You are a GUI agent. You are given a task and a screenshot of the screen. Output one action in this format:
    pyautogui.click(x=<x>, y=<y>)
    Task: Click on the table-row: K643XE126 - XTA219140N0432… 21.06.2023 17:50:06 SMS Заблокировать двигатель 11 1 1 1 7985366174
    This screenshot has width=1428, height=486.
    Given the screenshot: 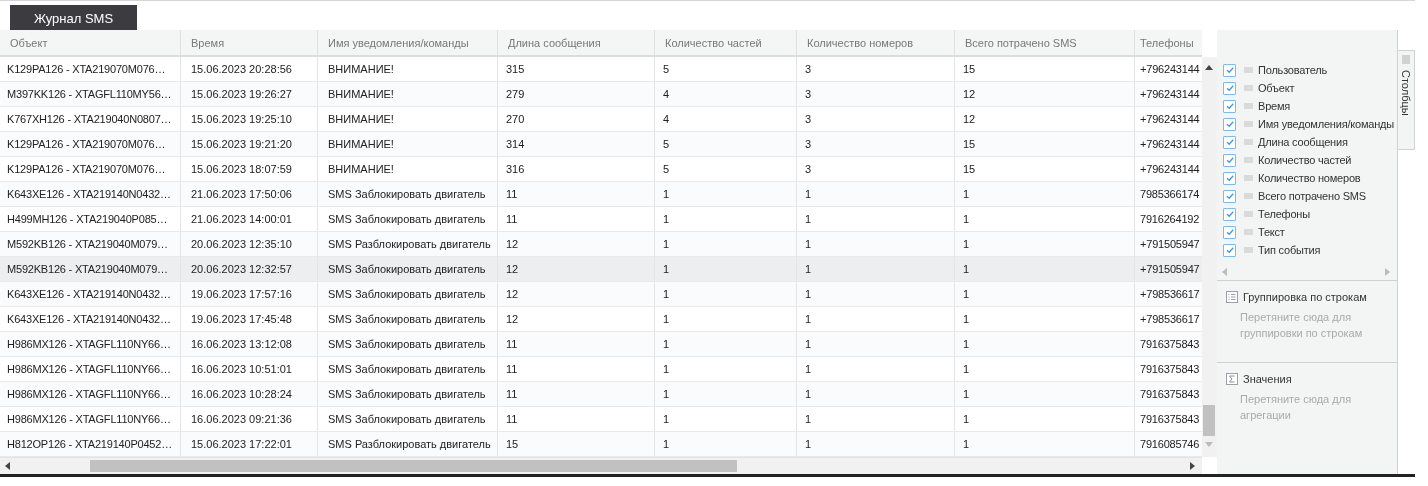 What is the action you would take?
    pyautogui.click(x=601, y=194)
    